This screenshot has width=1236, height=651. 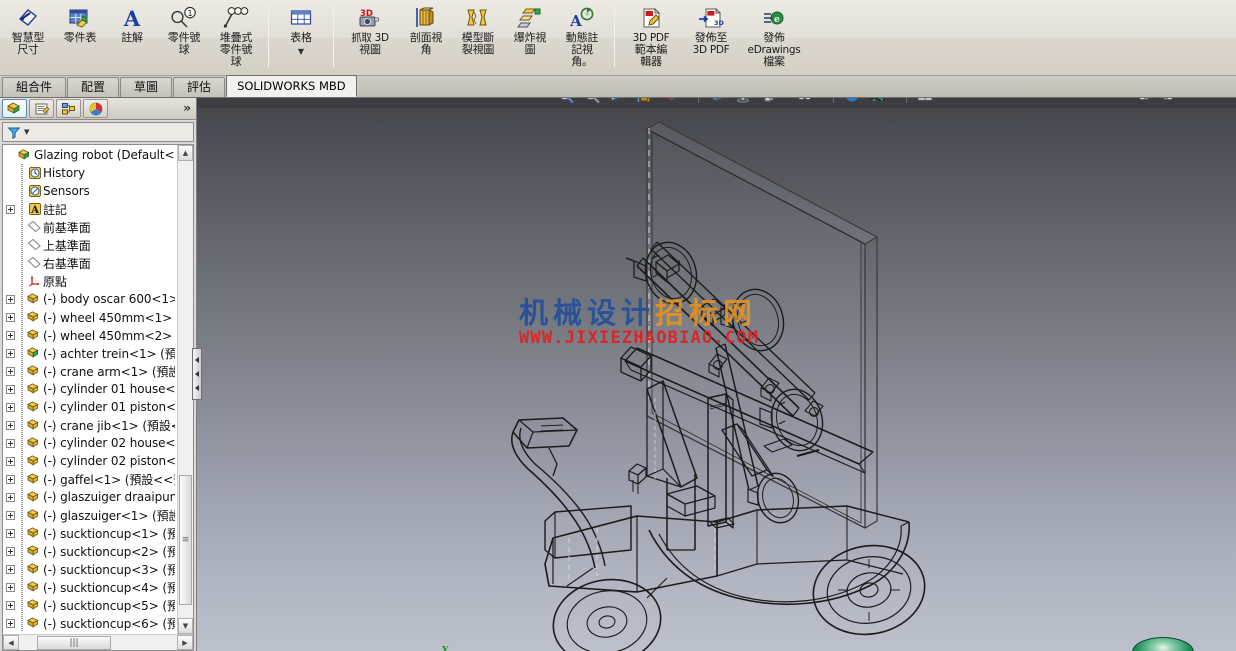 What do you see at coordinates (90, 335) in the screenshot?
I see `tree-item-component: (-) wheel 450mm<2> (預` at bounding box center [90, 335].